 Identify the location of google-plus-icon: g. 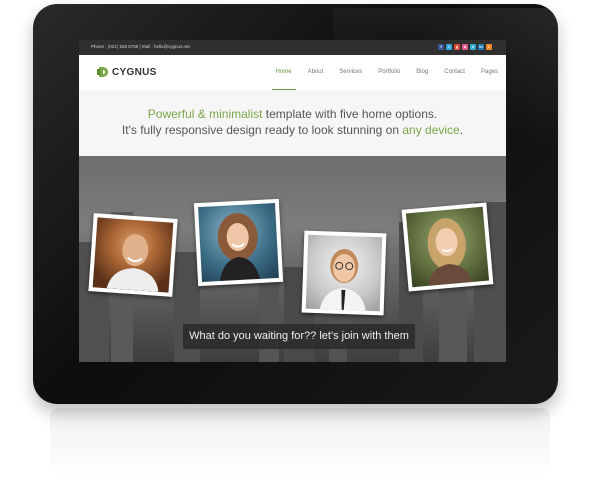
(457, 47).